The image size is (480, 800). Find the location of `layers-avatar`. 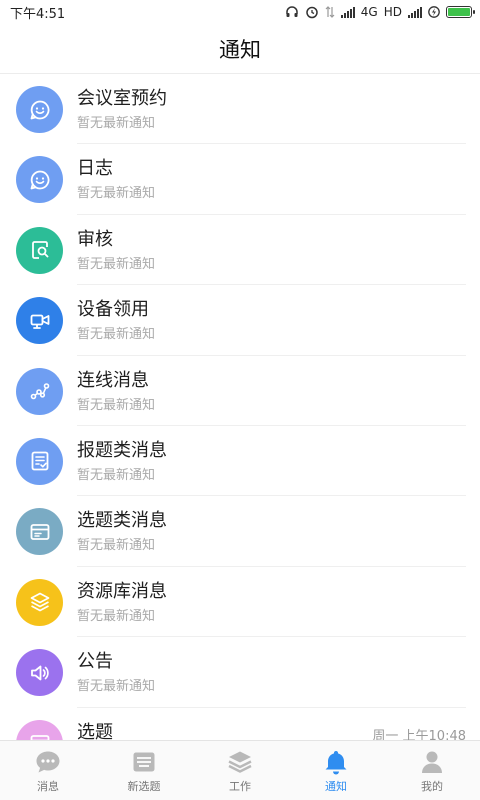

layers-avatar is located at coordinates (39, 602).